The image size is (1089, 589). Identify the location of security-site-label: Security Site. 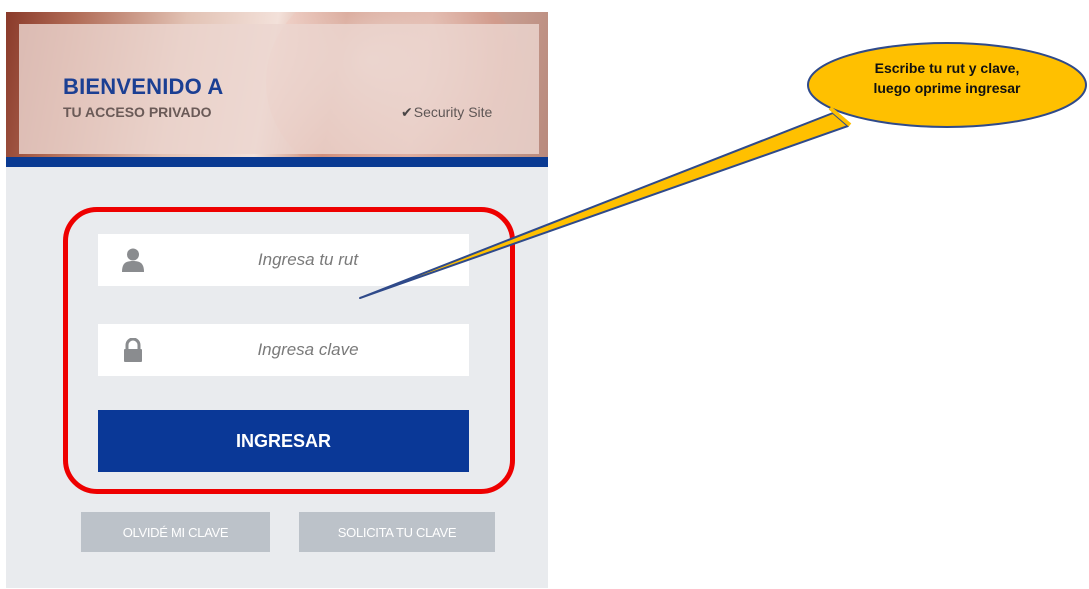
(453, 112).